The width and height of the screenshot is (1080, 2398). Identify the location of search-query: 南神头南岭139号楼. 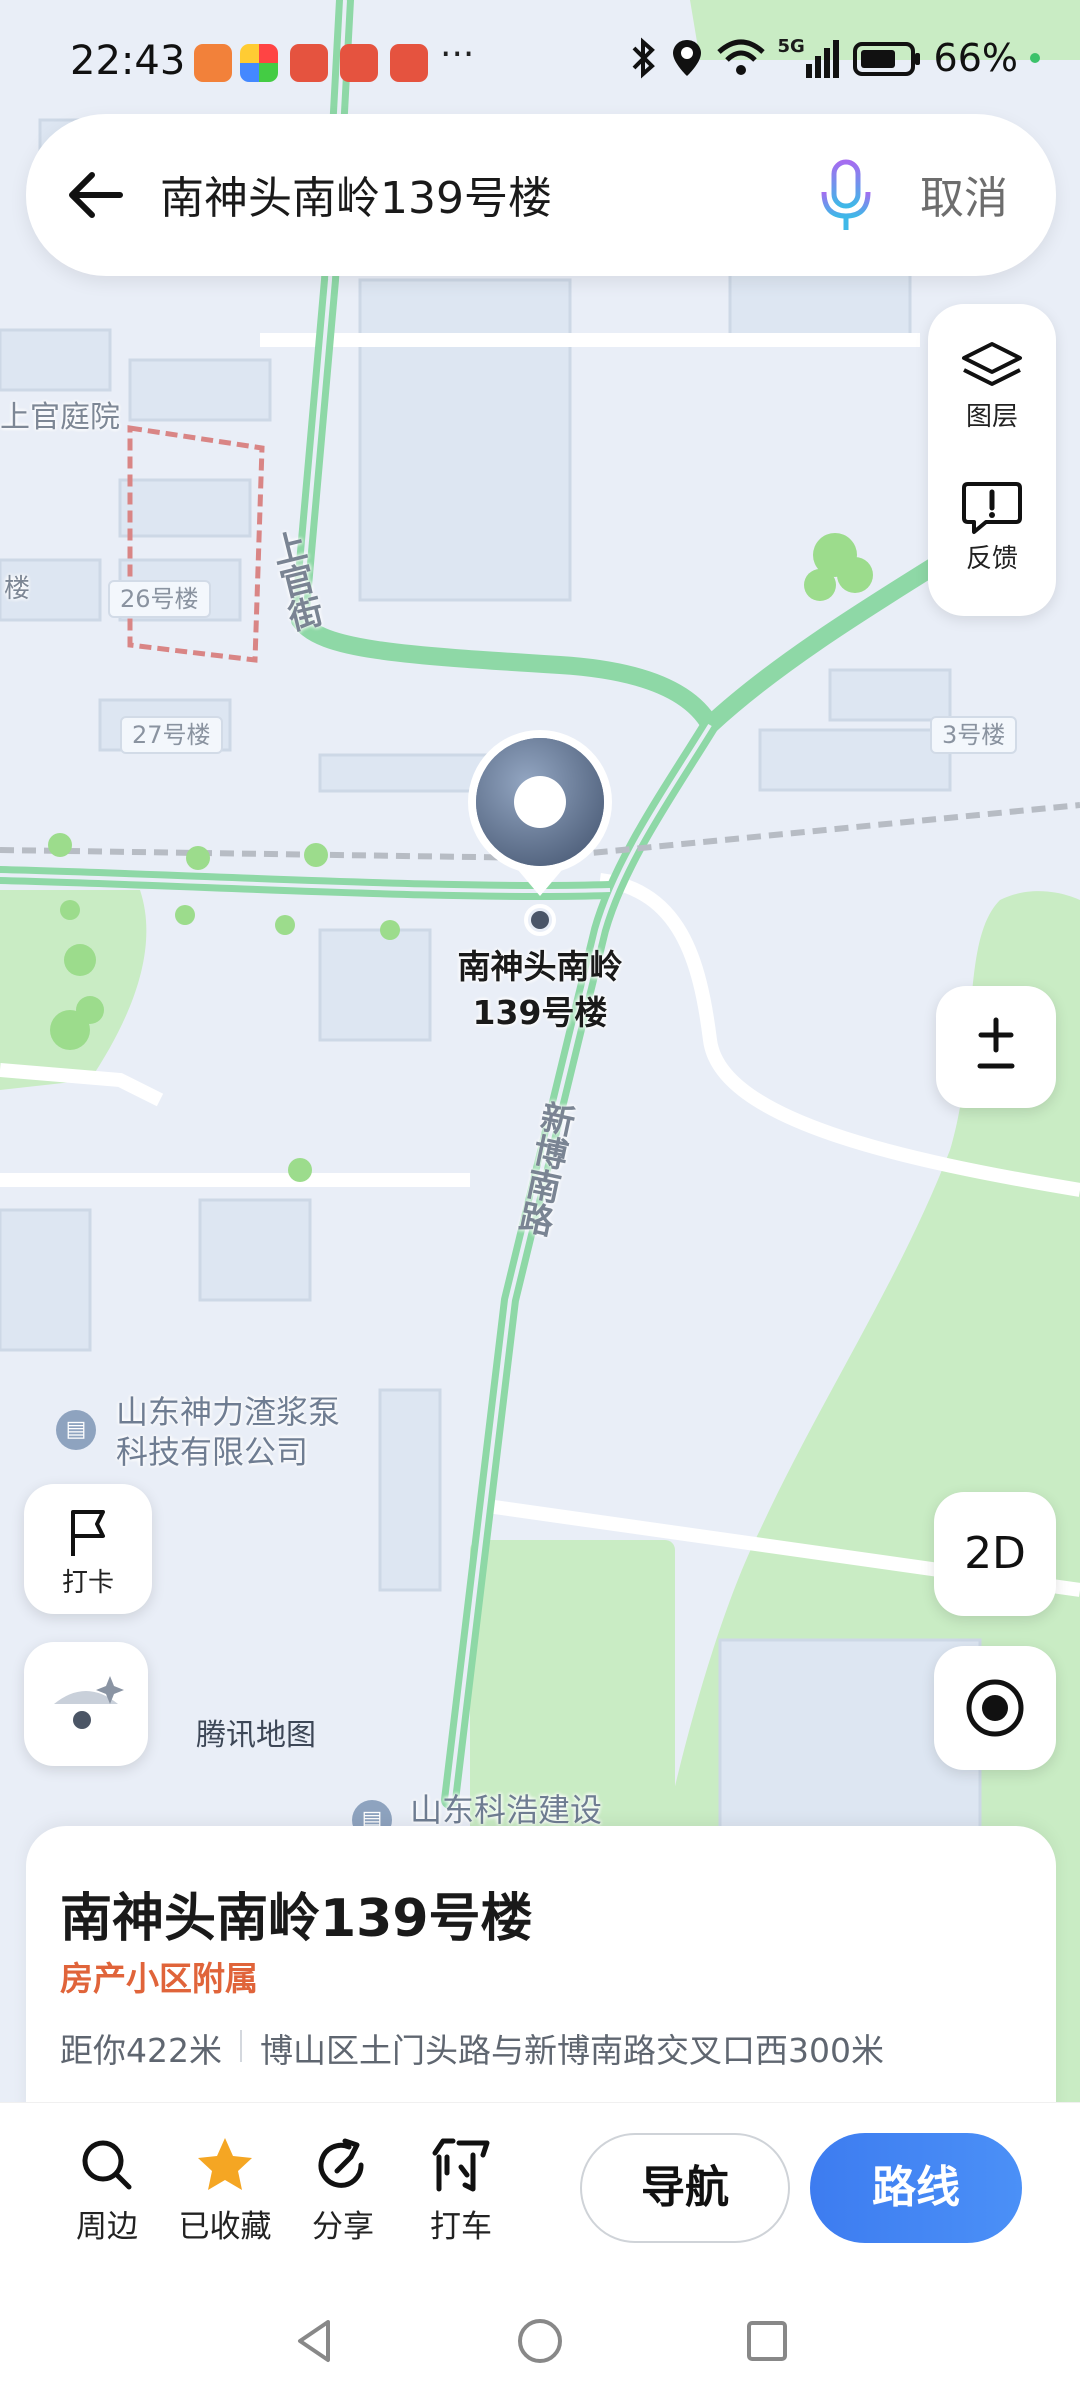
(356, 194).